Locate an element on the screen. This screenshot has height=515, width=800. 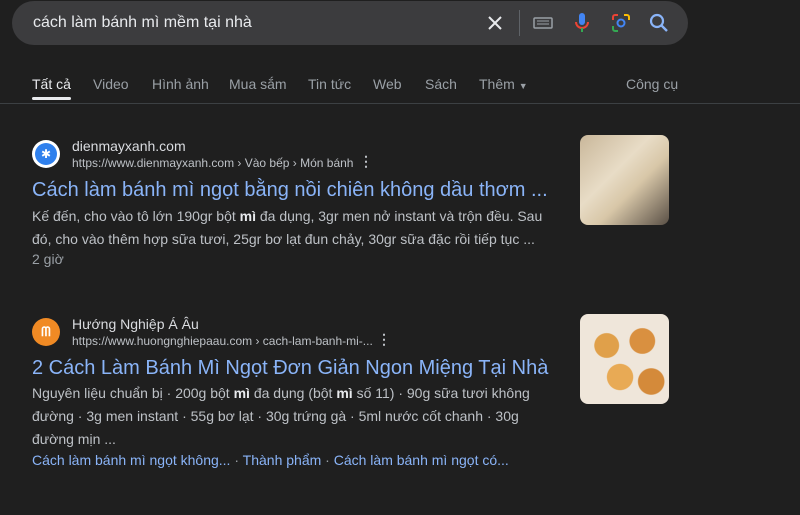
site-favicon: ᗰ is located at coordinates (46, 332).